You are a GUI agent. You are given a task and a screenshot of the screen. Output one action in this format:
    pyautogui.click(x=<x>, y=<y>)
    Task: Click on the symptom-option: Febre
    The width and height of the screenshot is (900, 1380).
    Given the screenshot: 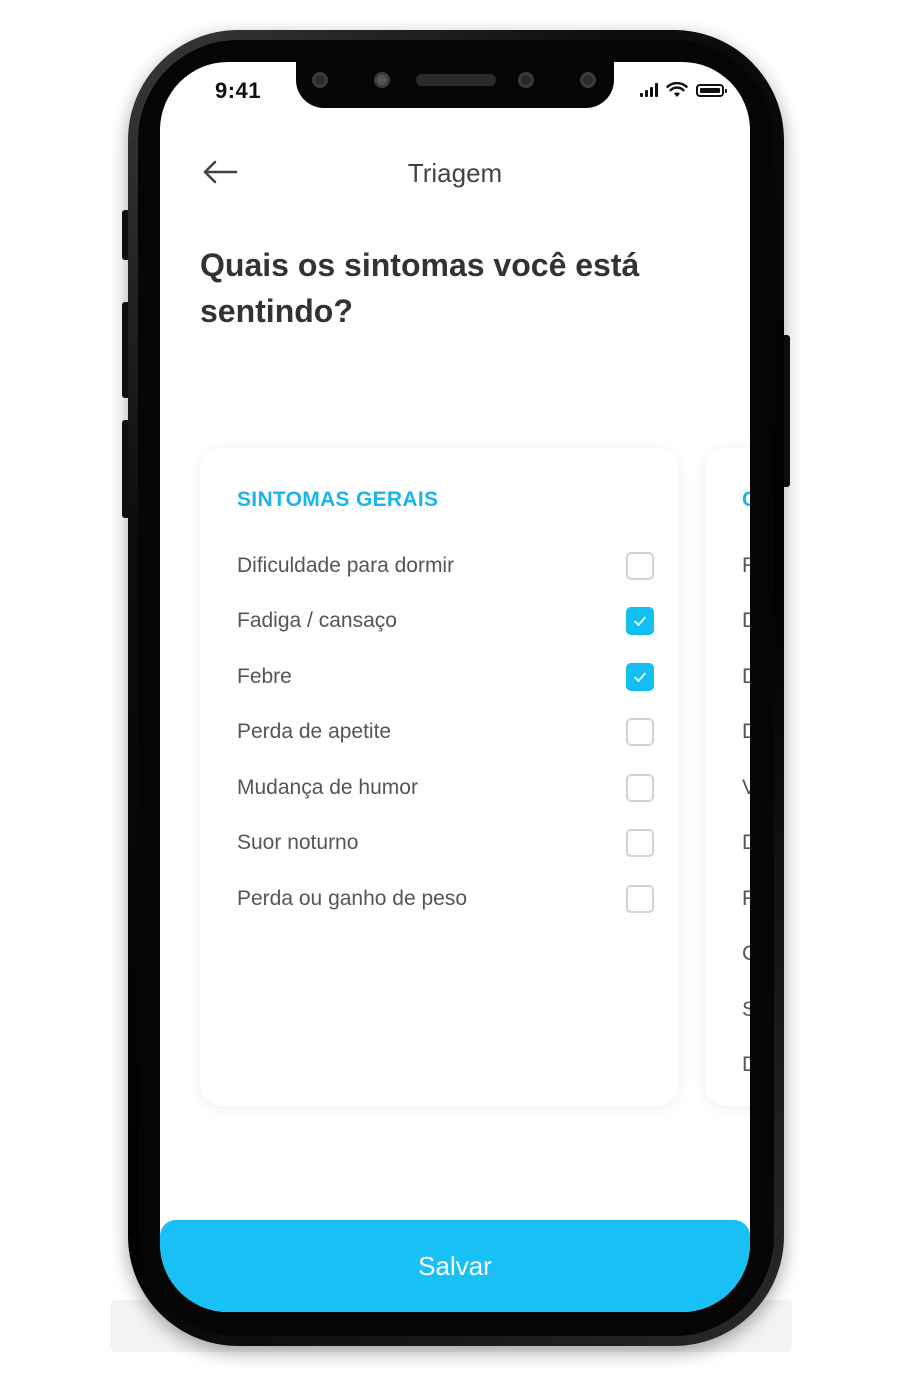 What is the action you would take?
    pyautogui.click(x=445, y=677)
    